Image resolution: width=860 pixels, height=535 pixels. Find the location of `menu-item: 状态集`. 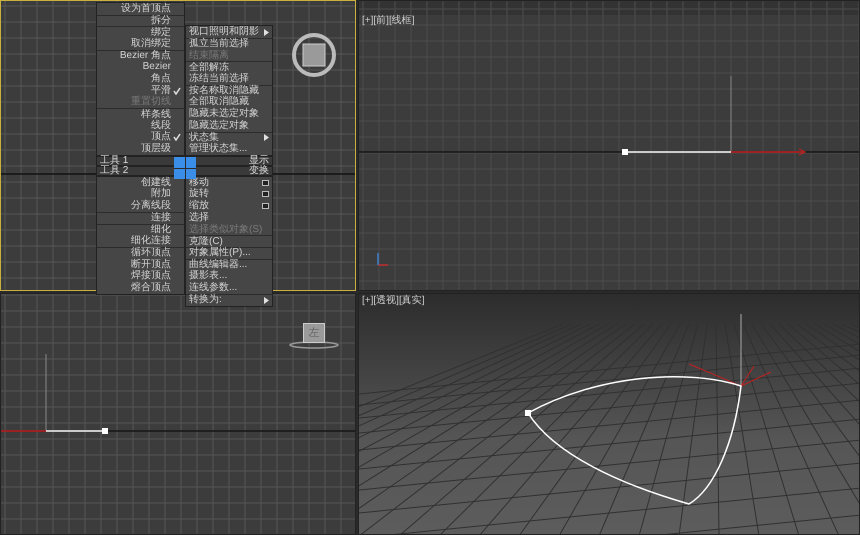

menu-item: 状态集 is located at coordinates (229, 138).